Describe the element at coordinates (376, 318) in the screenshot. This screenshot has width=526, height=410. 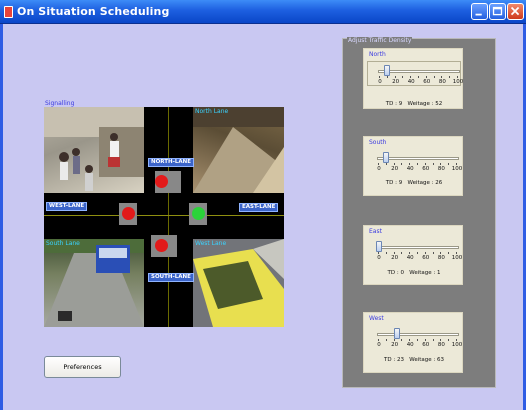
I see `west-label: West` at that location.